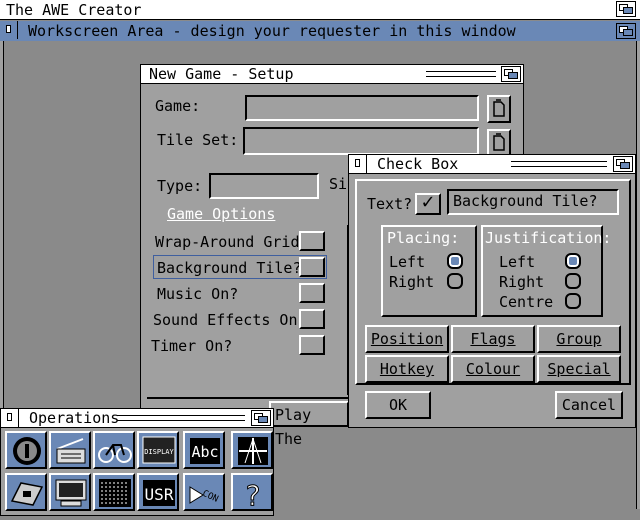  I want to click on placing-left-label: Left, so click(407, 262).